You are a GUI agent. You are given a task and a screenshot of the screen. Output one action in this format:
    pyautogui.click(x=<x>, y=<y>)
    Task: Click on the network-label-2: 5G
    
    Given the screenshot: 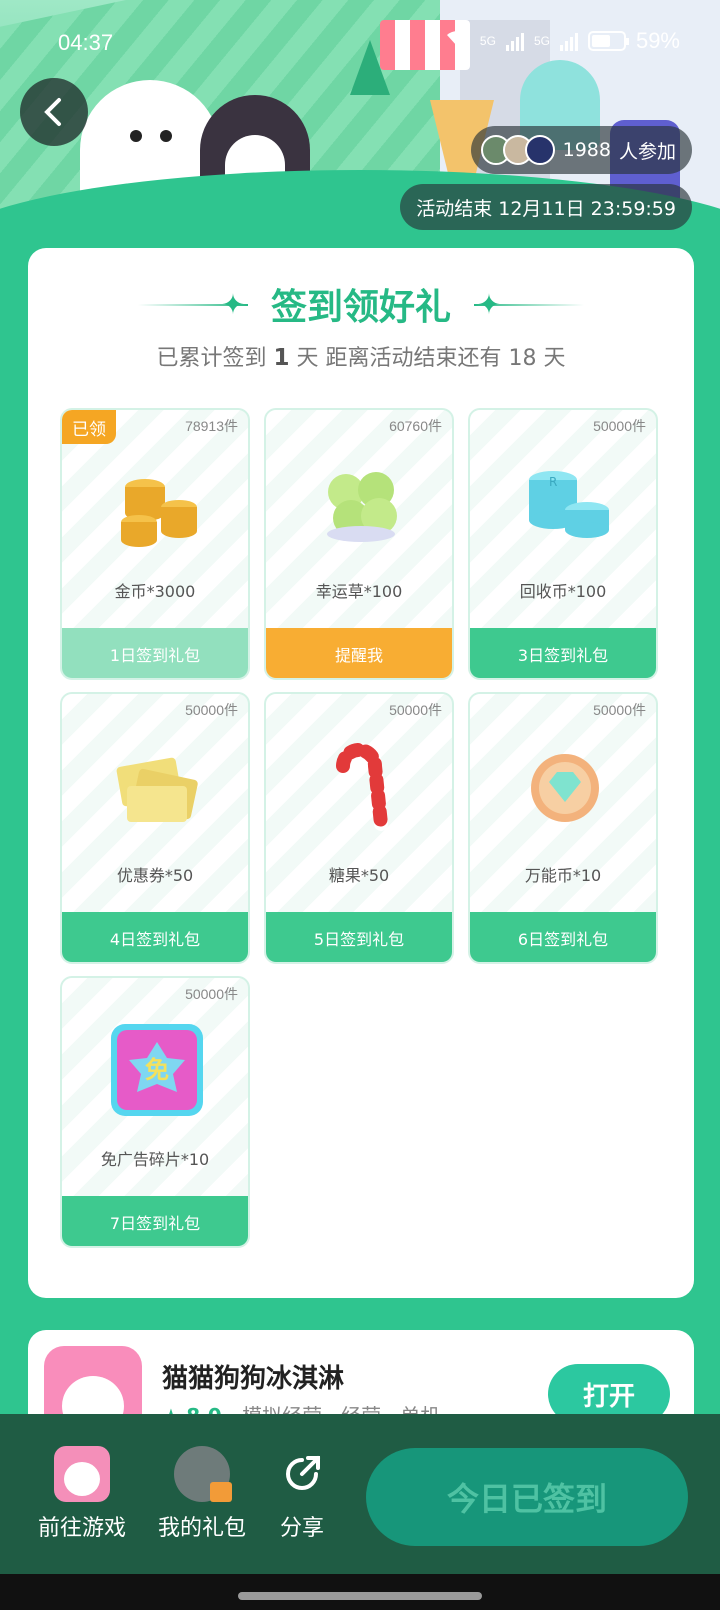 What is the action you would take?
    pyautogui.click(x=541, y=41)
    